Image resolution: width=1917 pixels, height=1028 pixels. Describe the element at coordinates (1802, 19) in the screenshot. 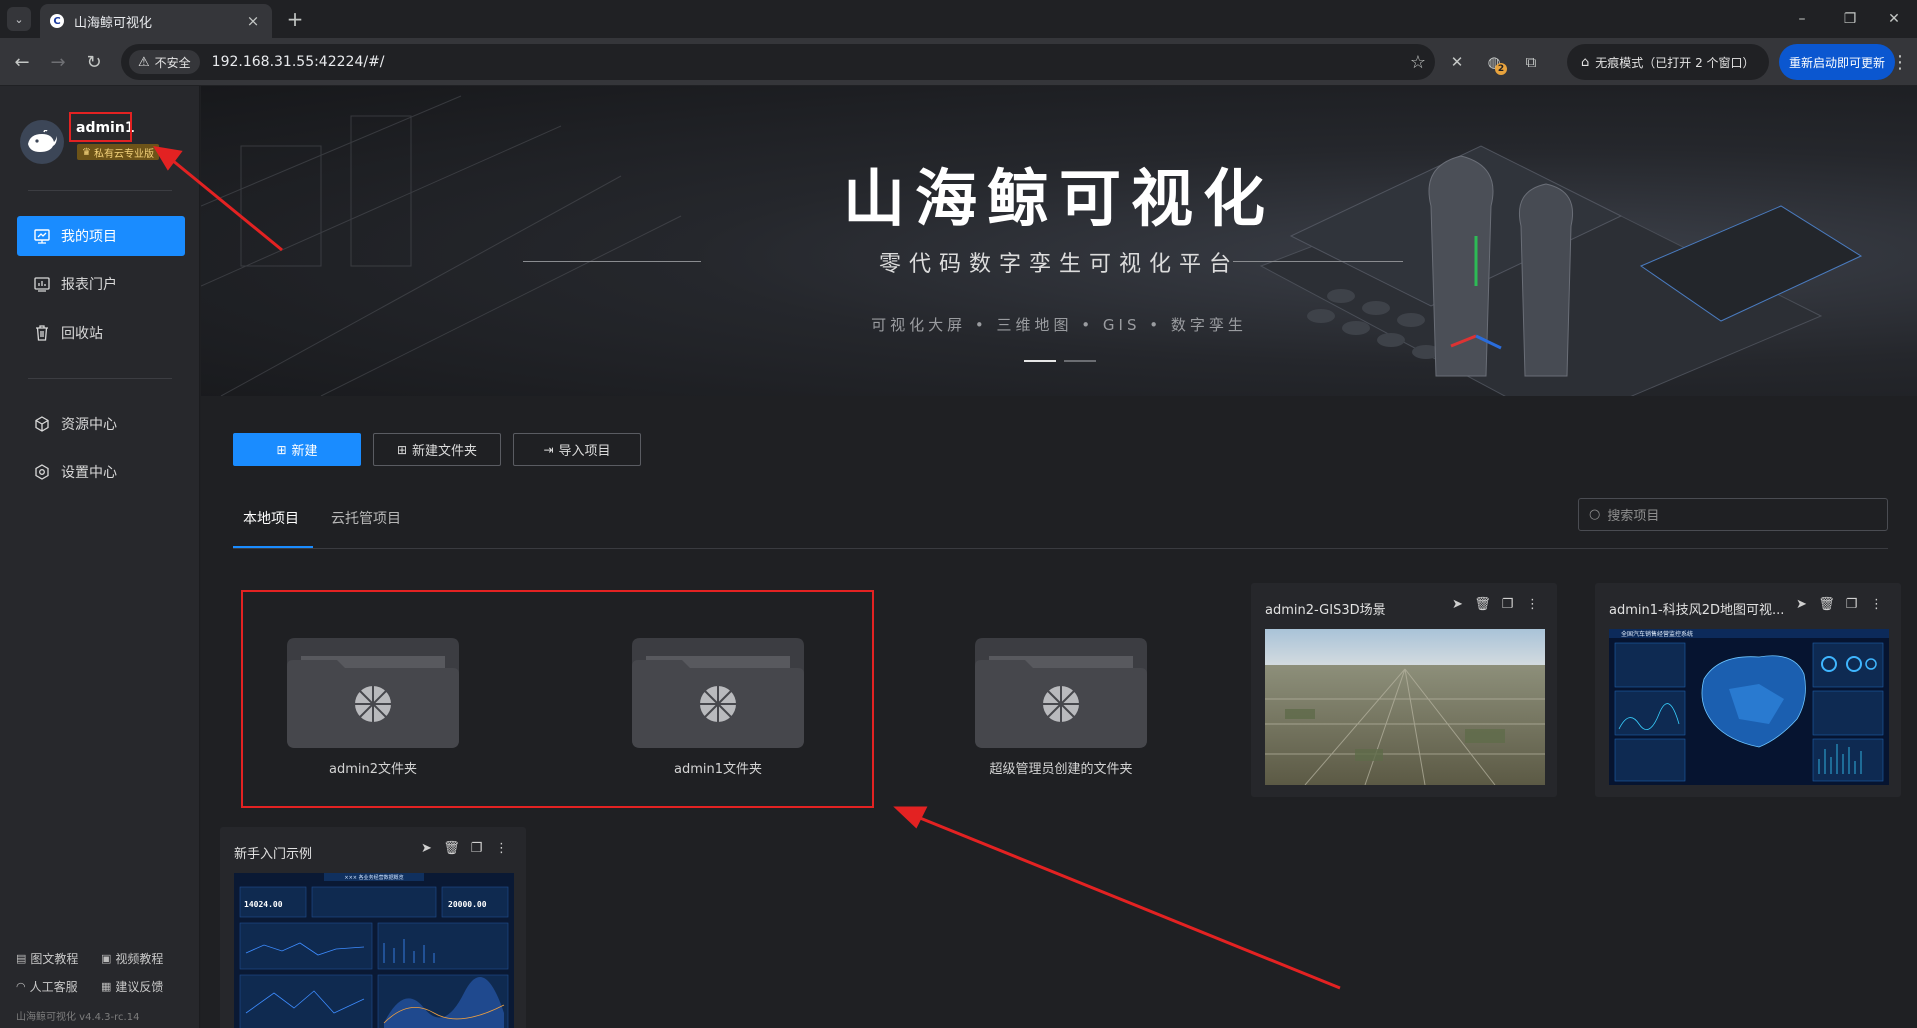

I see `minimize-icon: –` at that location.